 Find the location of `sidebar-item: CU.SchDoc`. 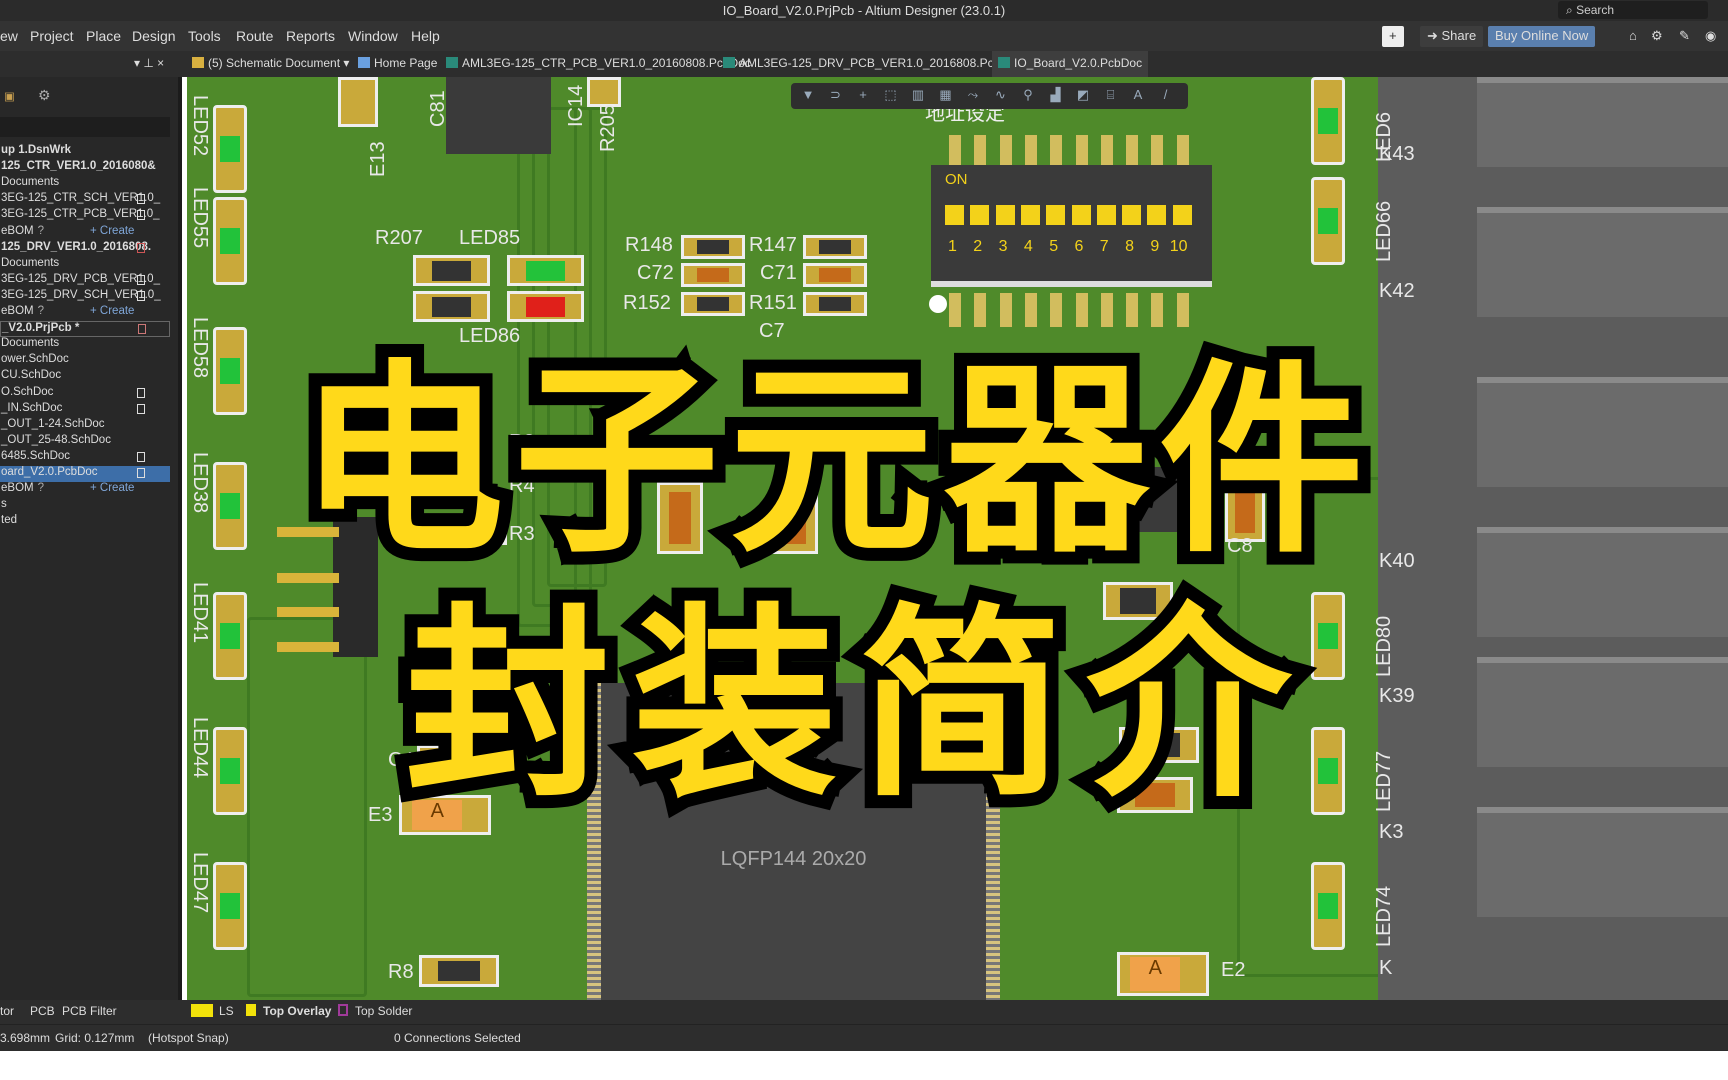

sidebar-item: CU.SchDoc is located at coordinates (85, 377).